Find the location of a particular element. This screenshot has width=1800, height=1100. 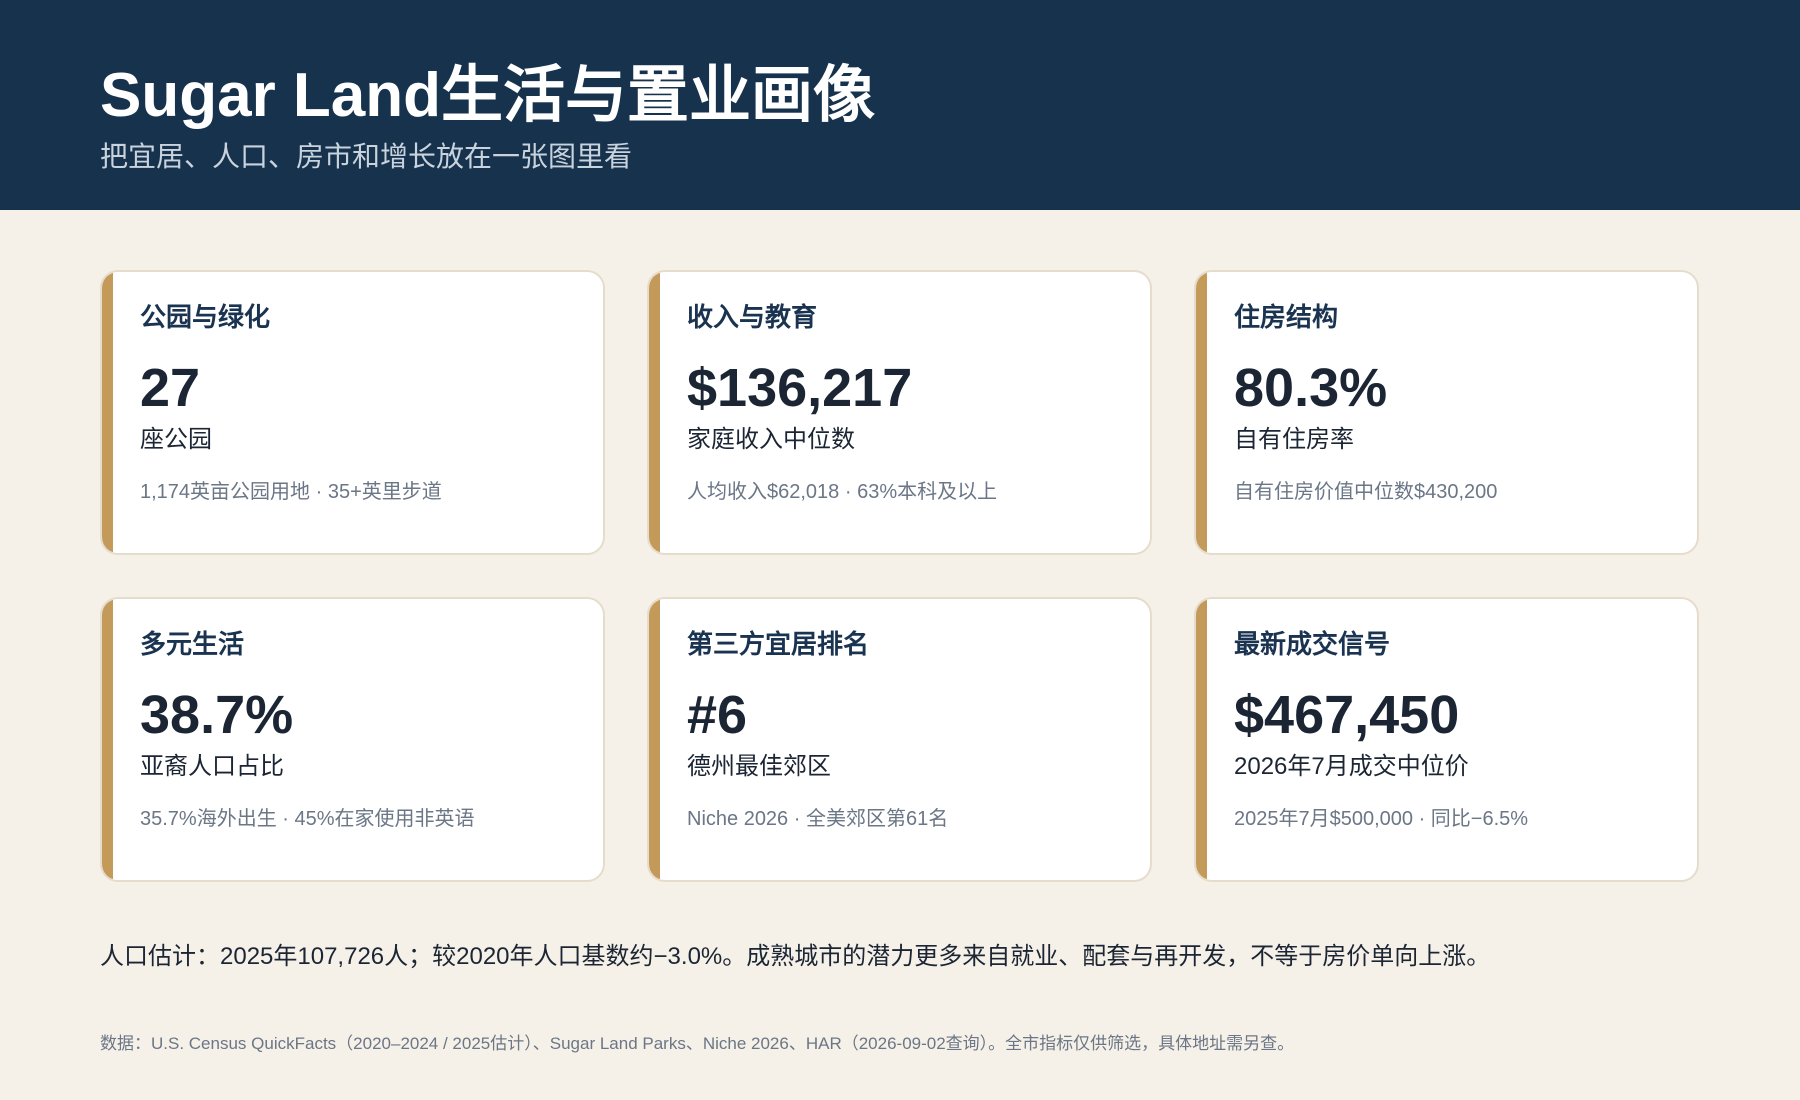

card-title: 收入与教育 is located at coordinates (752, 317).